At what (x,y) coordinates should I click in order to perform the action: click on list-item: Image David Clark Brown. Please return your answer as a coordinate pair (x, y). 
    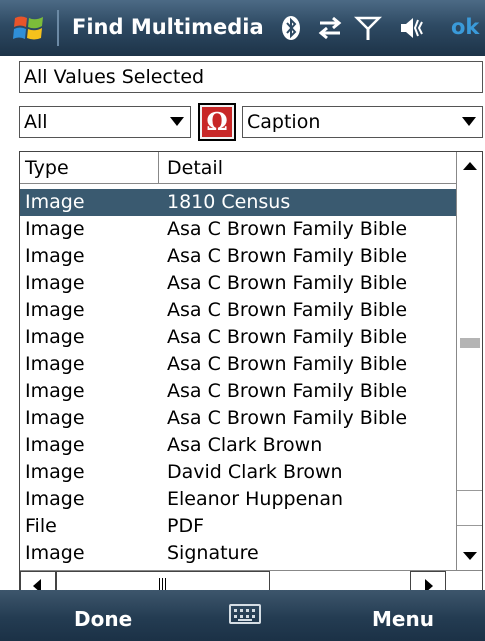
    Looking at the image, I should click on (238, 472).